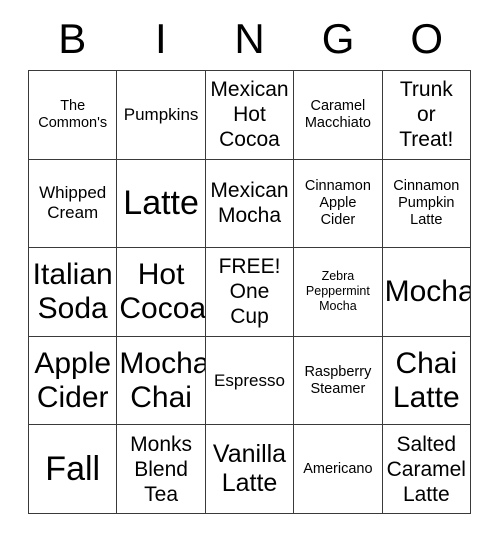 The height and width of the screenshot is (544, 500). I want to click on bingo-cell-i1: Pumpkins, so click(161, 115).